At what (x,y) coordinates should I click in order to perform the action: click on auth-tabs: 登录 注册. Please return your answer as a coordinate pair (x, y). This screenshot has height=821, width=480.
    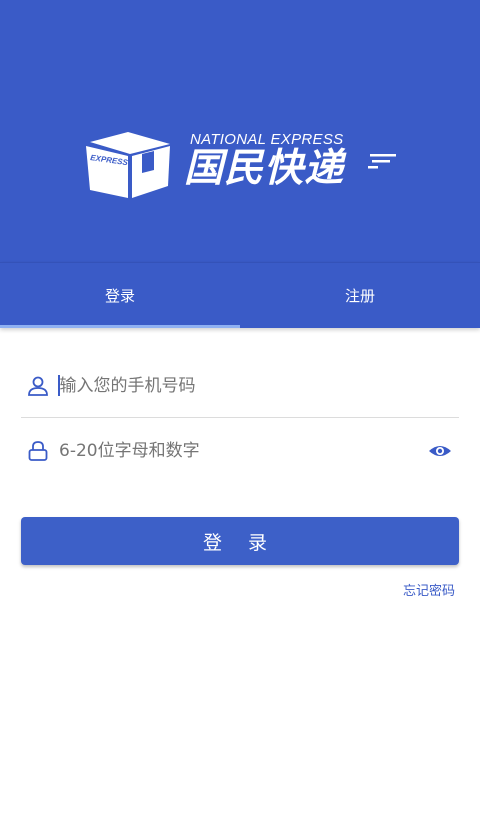
    Looking at the image, I should click on (240, 295).